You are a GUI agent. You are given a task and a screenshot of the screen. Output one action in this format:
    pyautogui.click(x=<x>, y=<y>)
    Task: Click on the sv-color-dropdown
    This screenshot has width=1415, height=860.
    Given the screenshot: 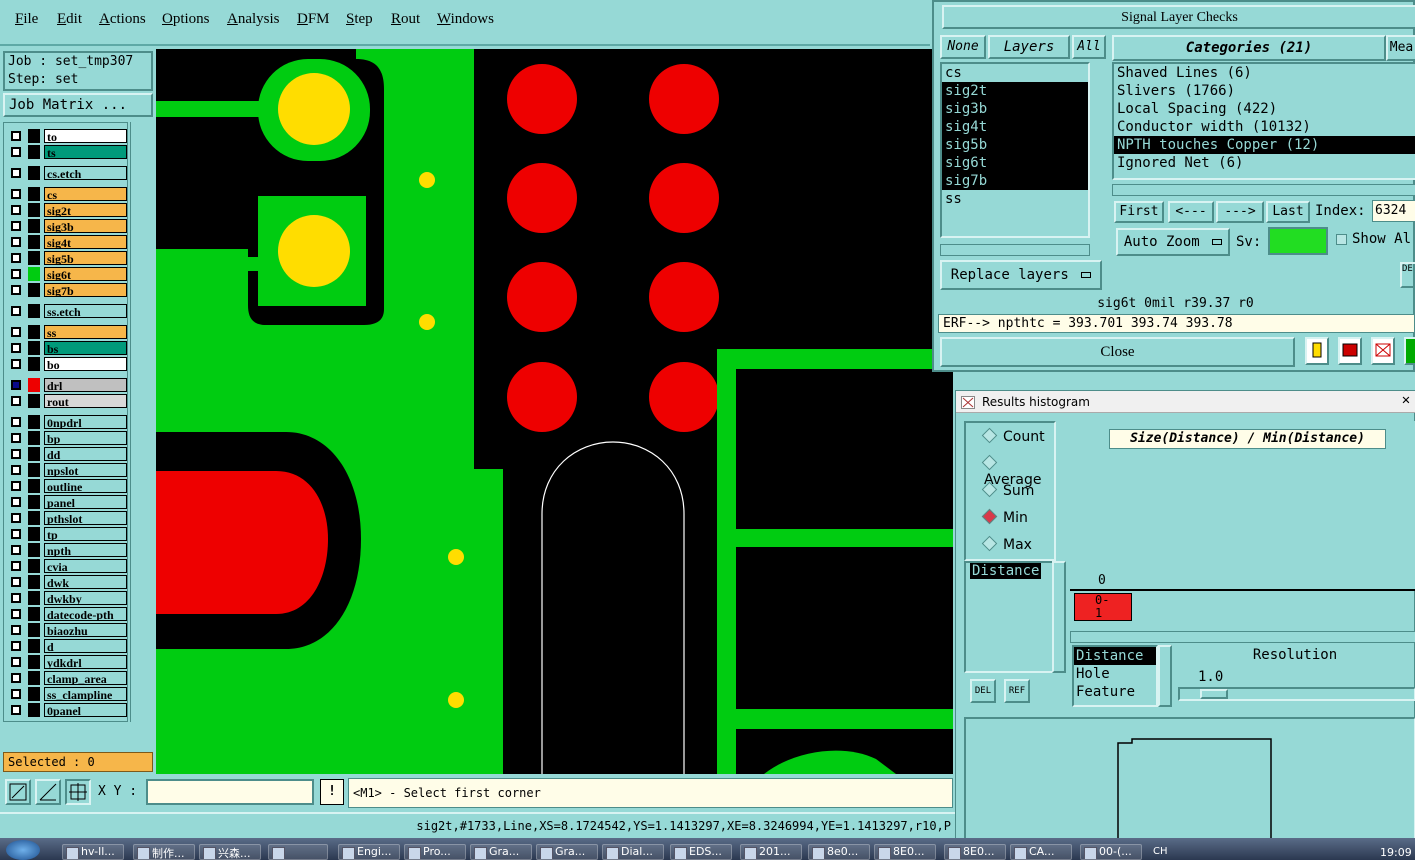 What is the action you would take?
    pyautogui.click(x=1298, y=241)
    